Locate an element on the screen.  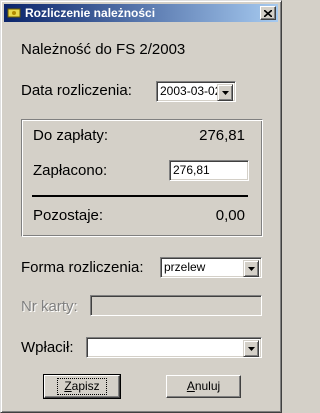
date-picker: 2003-03-02 is located at coordinates (196, 91).